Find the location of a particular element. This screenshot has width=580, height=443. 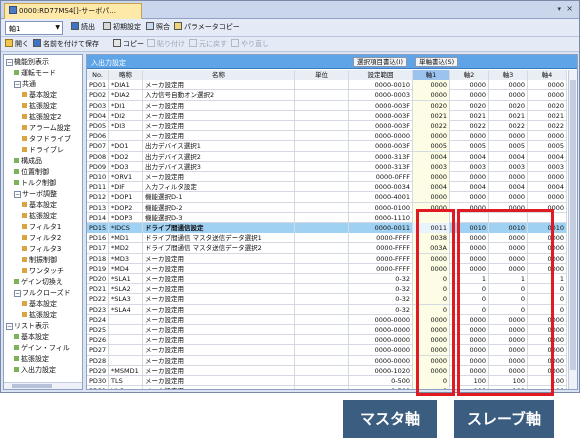

col-axis2-cell: 0004 is located at coordinates (469, 156).